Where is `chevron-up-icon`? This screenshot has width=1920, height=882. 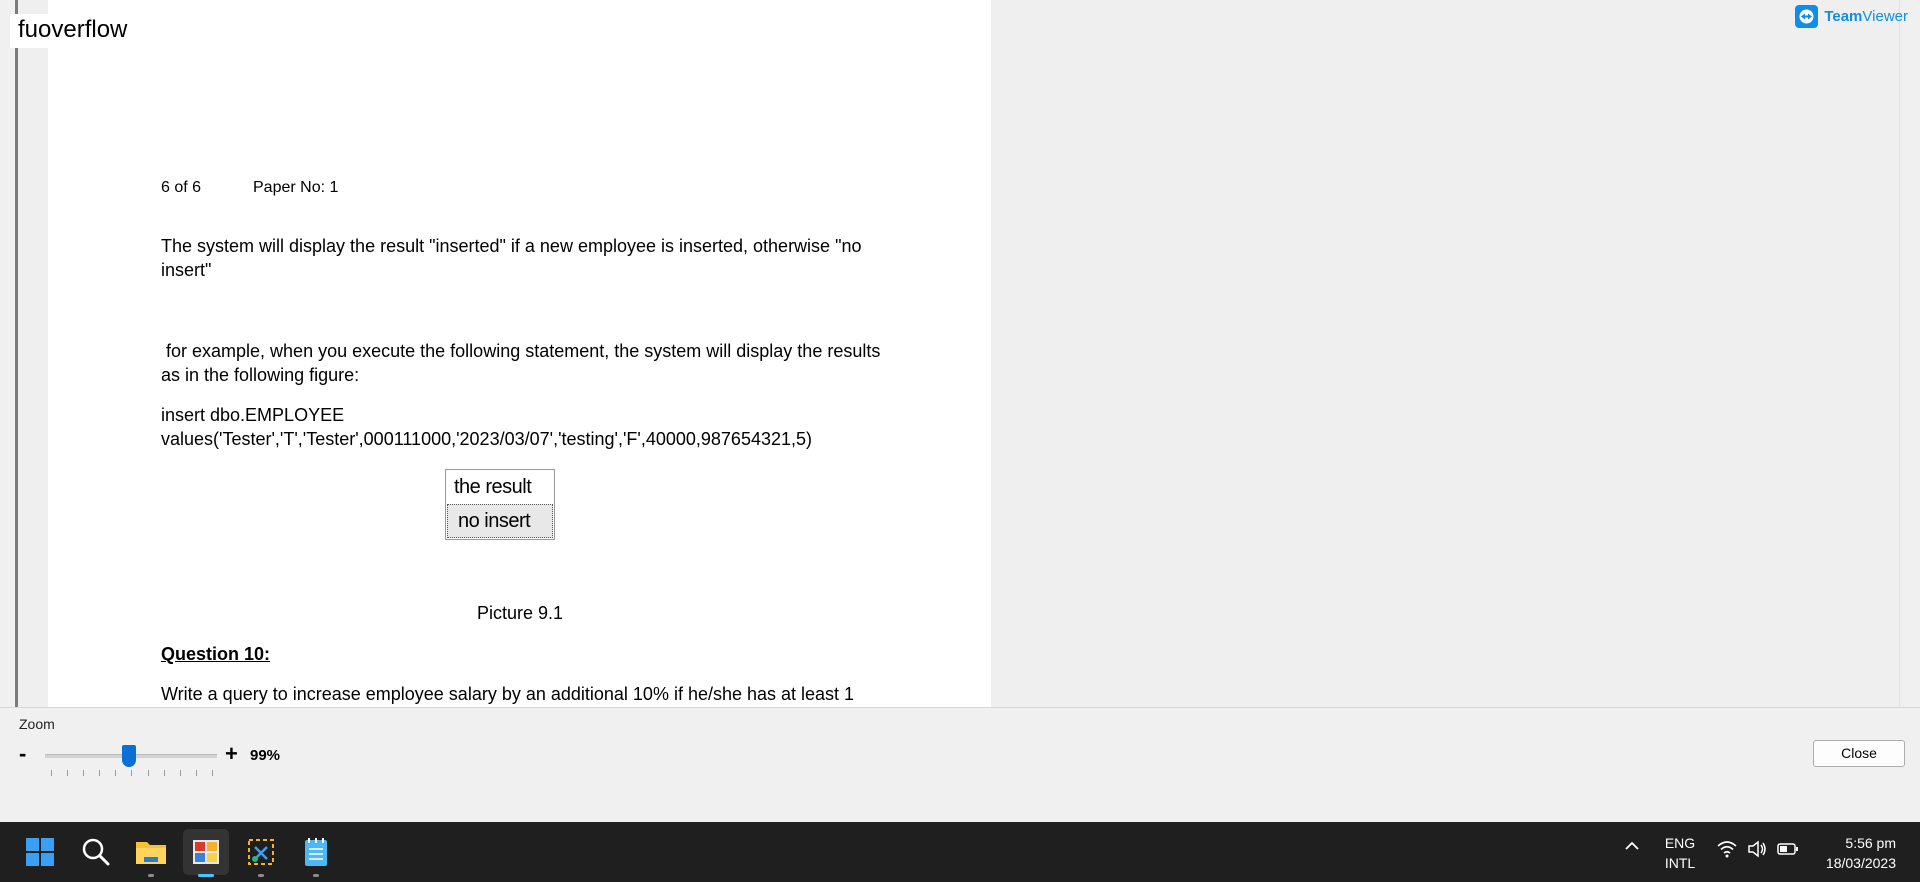 chevron-up-icon is located at coordinates (1632, 848).